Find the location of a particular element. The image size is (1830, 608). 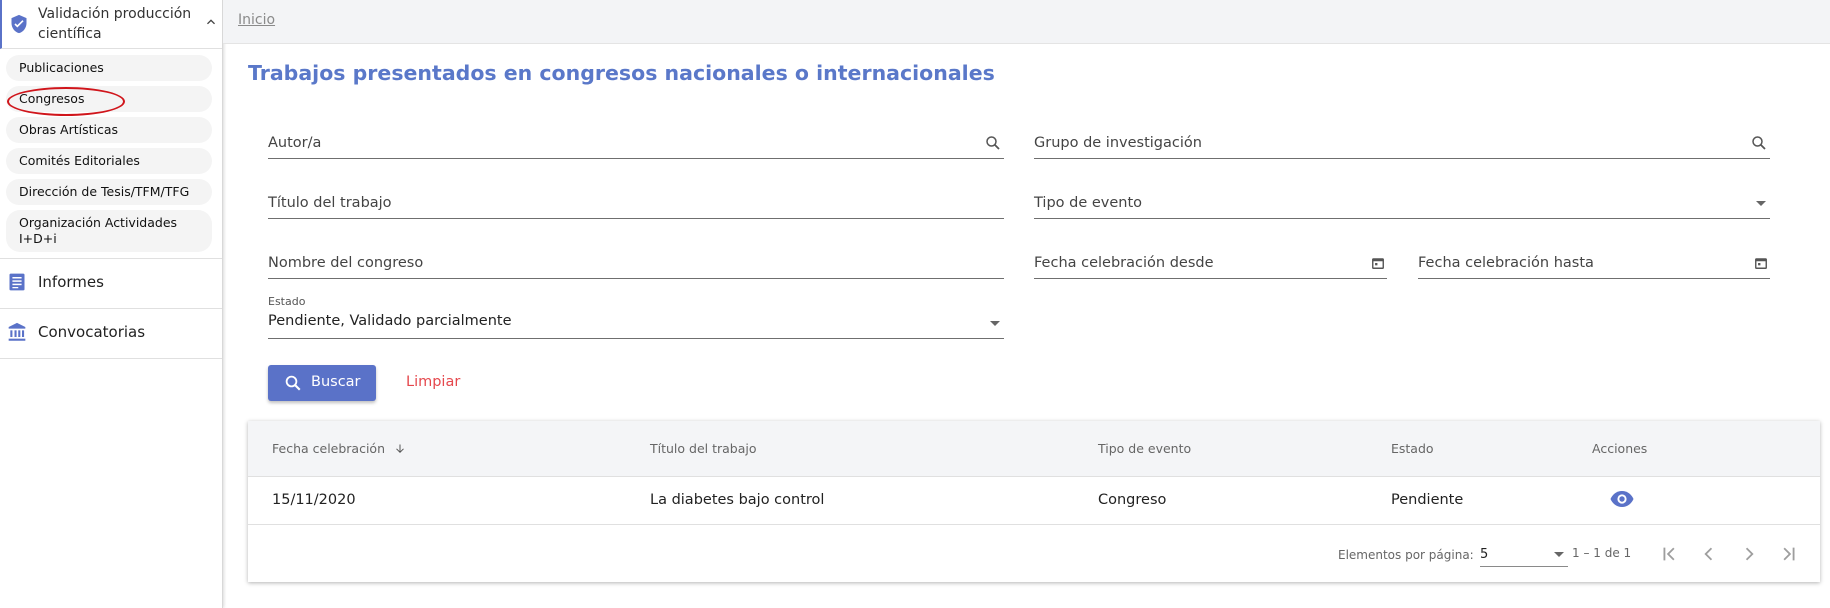

sidebar-item-obras-artisticas: Obras Artísticas is located at coordinates (109, 130).